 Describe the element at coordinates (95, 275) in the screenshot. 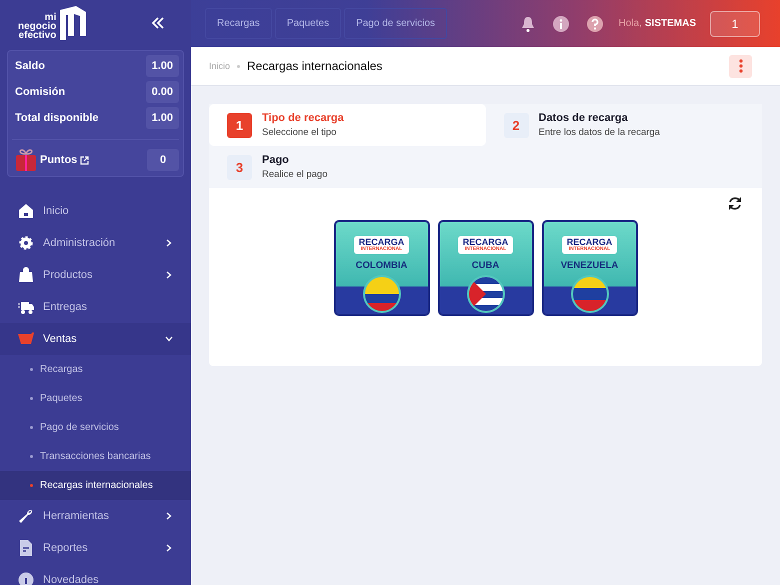

I see `menu-item: Productos` at that location.